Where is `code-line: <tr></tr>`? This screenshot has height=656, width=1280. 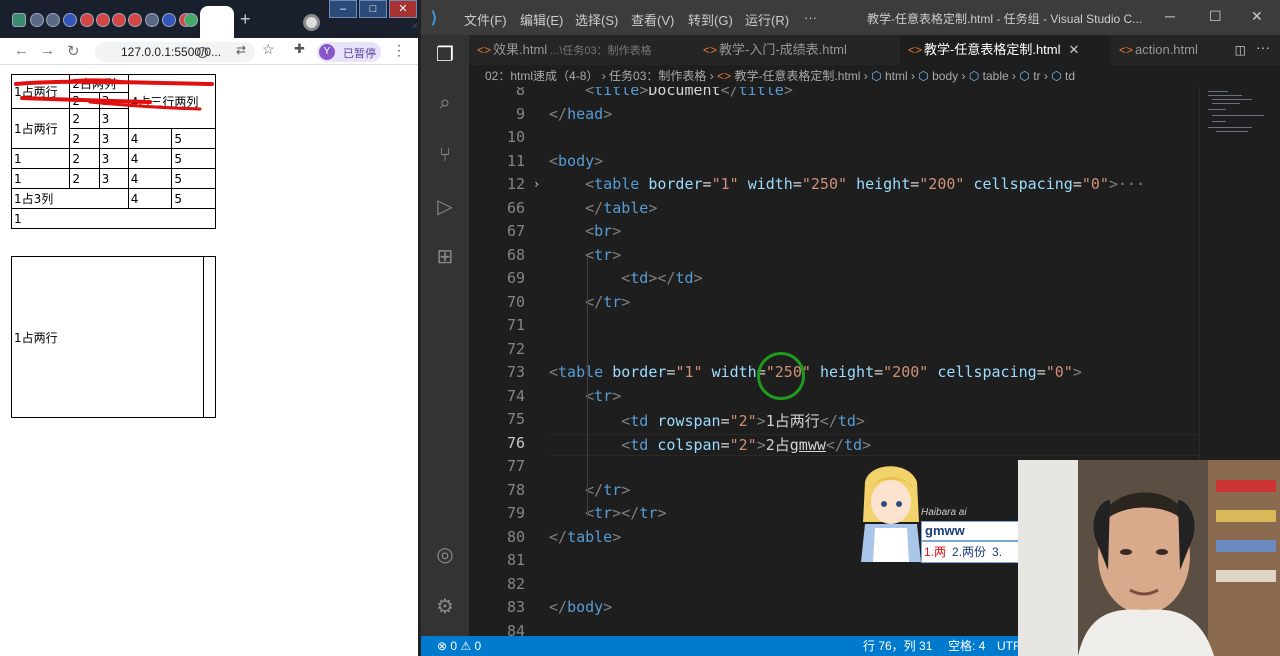 code-line: <tr></tr> is located at coordinates (607, 513).